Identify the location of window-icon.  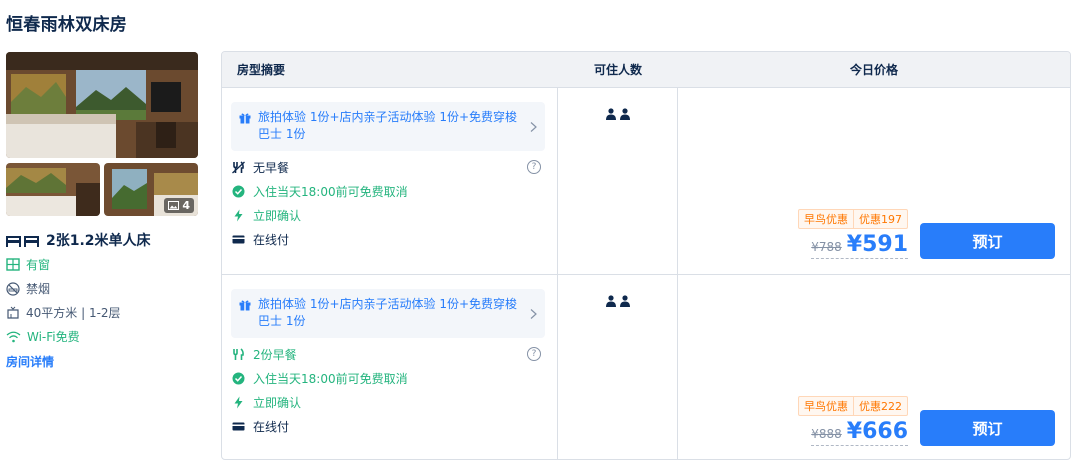
(13, 264).